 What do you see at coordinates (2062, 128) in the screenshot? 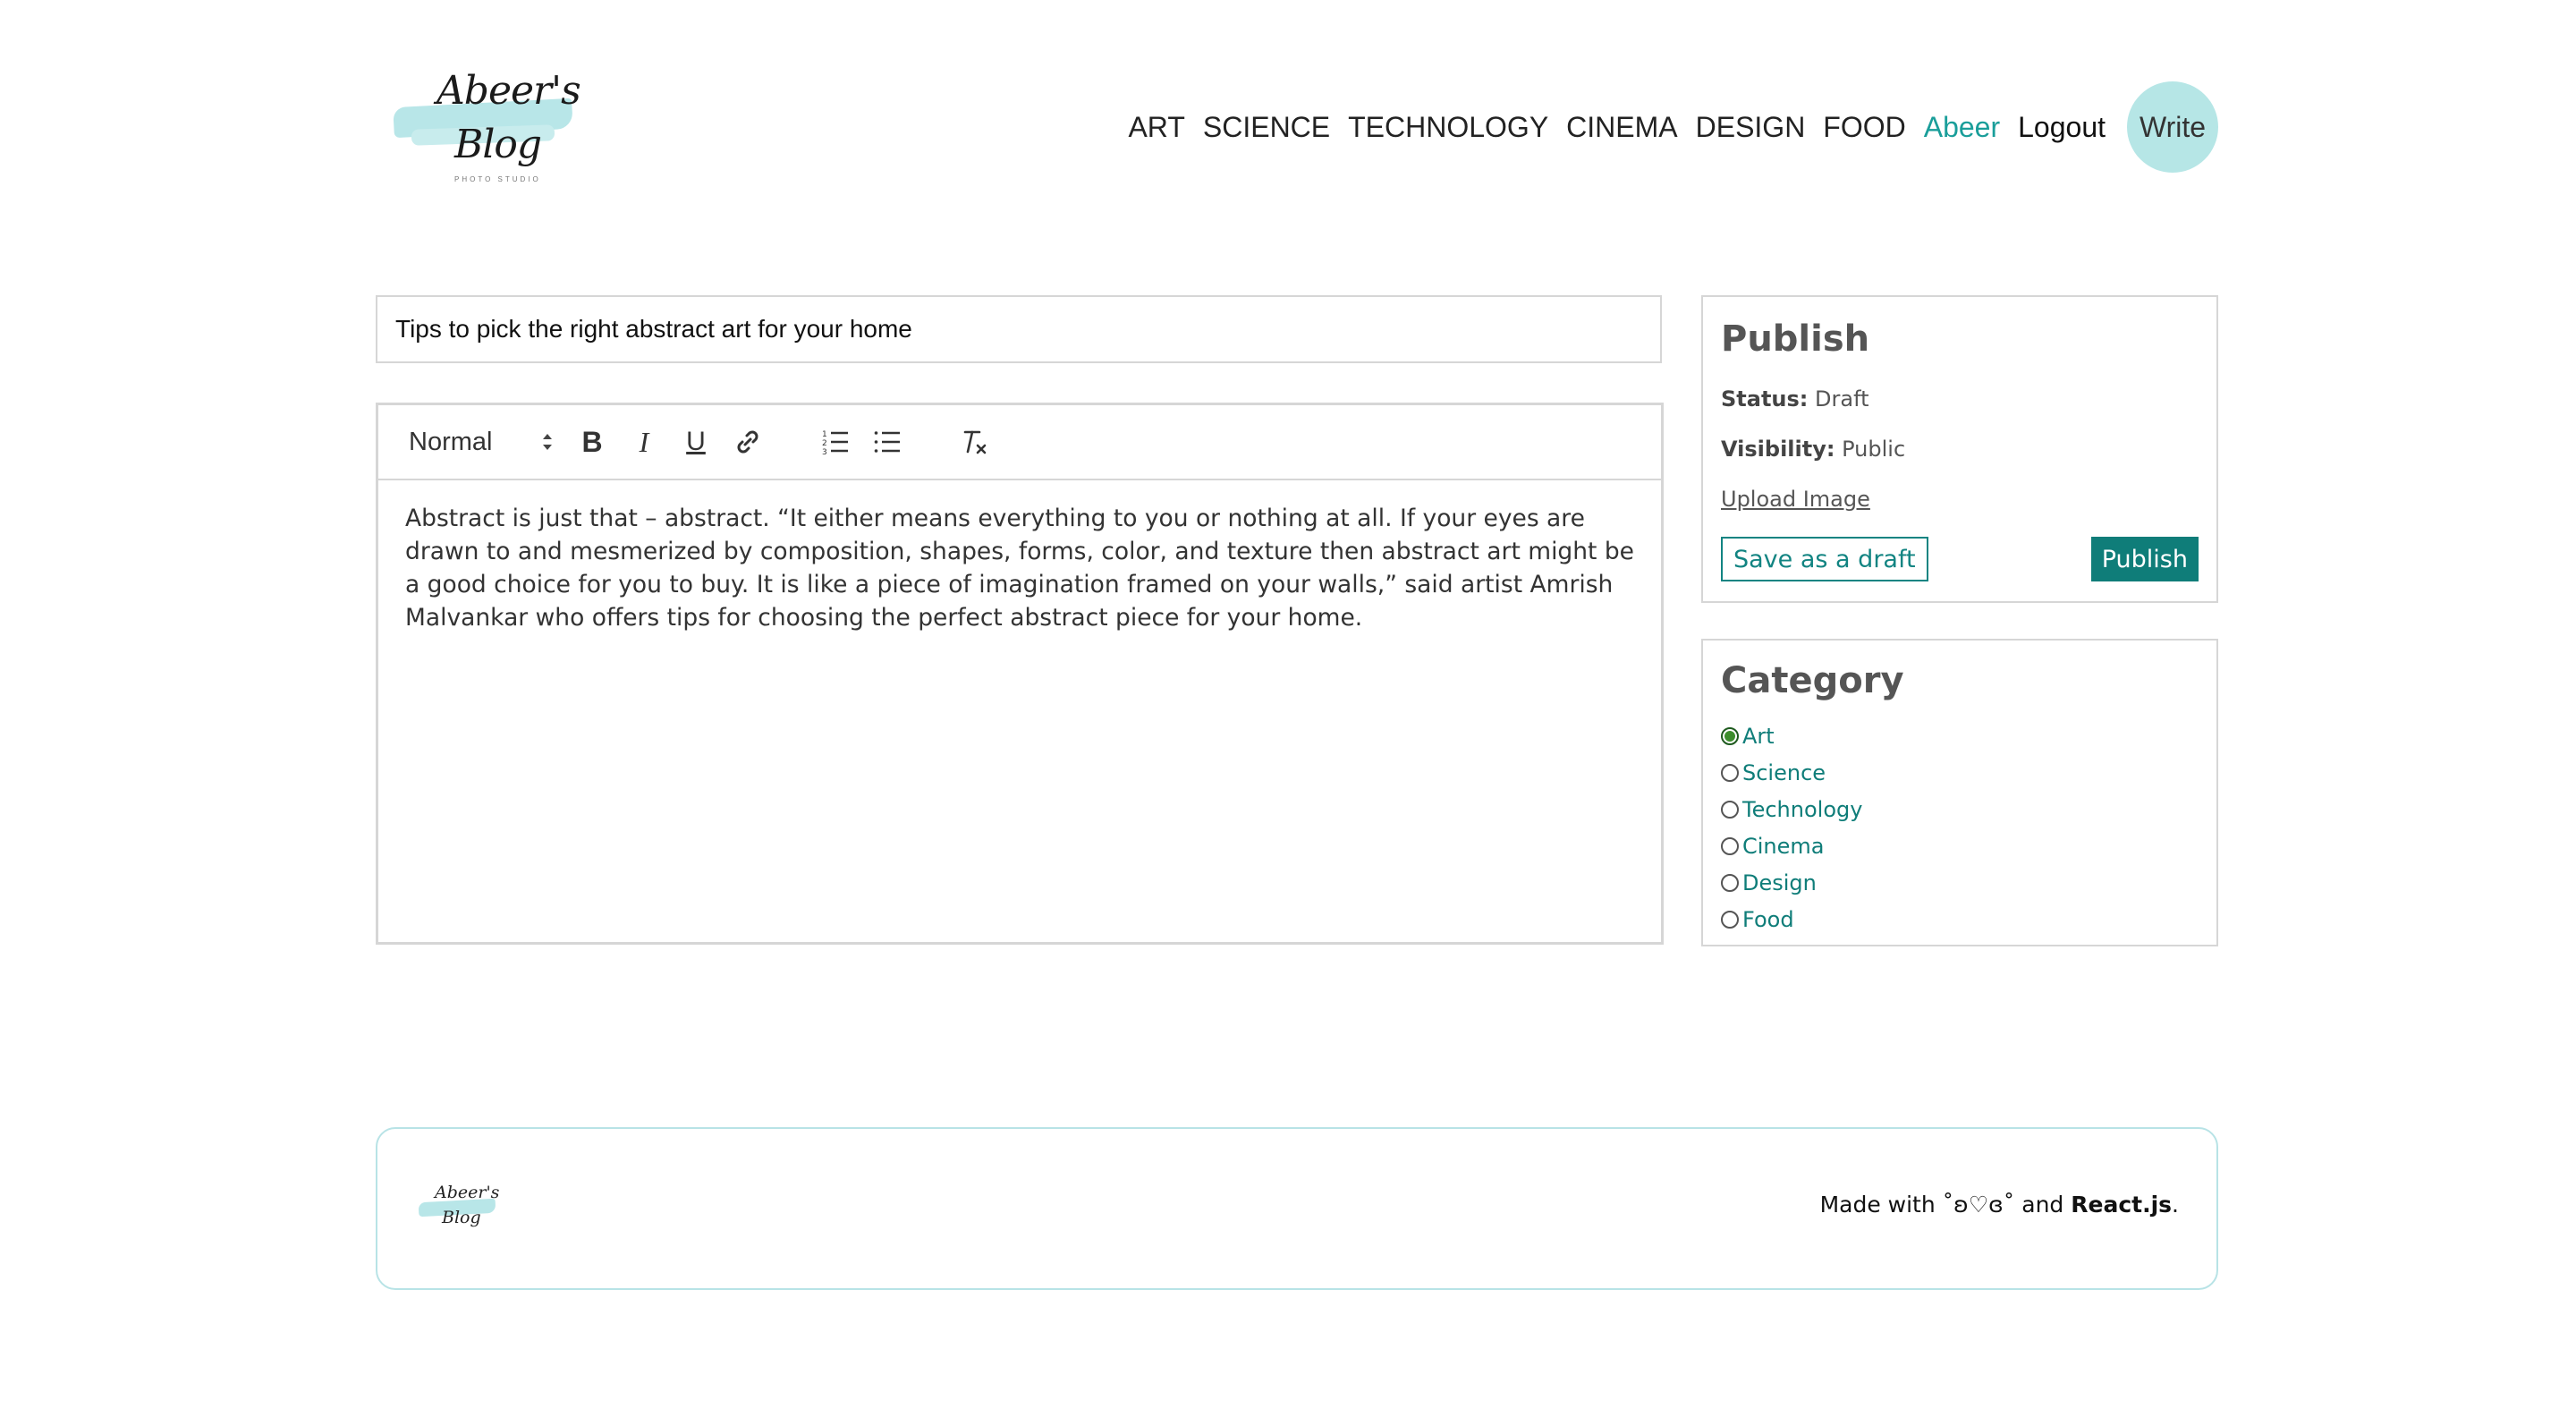
I see `logout-link: Logout` at bounding box center [2062, 128].